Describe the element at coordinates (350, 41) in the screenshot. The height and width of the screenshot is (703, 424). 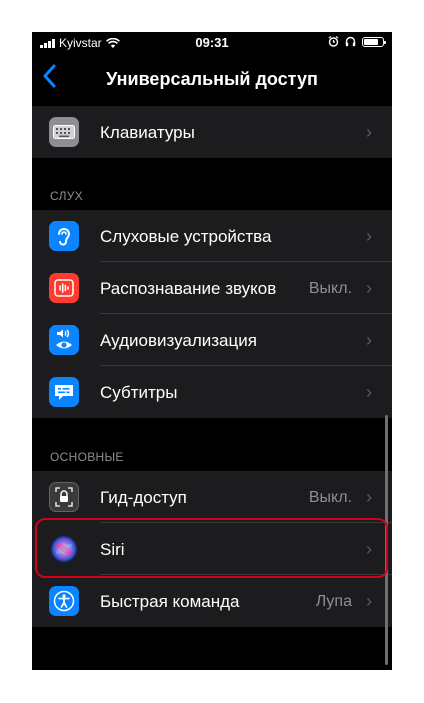
I see `headphones-icon` at that location.